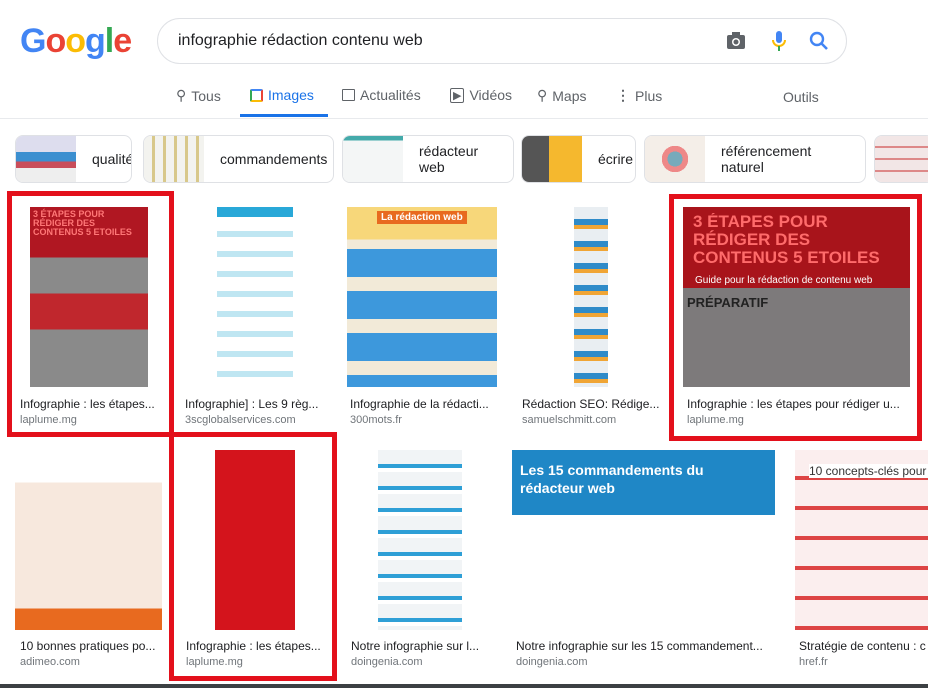 Image resolution: width=928 pixels, height=688 pixels. What do you see at coordinates (779, 41) in the screenshot?
I see `microphone-icon` at bounding box center [779, 41].